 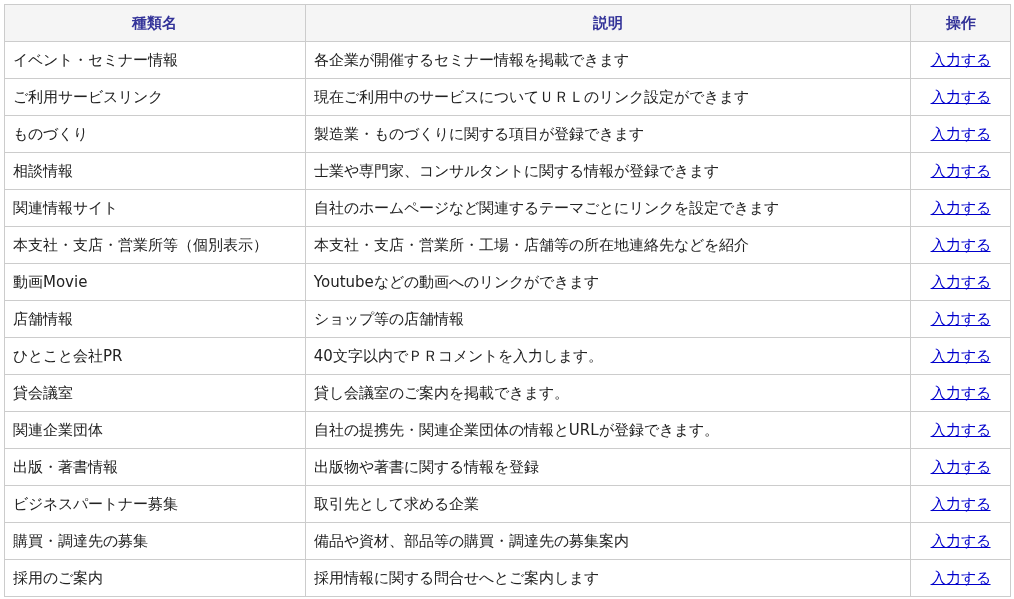 I want to click on table-cell: 自社の提携先・関連企業団体の情報とURLが登録できます。, so click(x=608, y=430).